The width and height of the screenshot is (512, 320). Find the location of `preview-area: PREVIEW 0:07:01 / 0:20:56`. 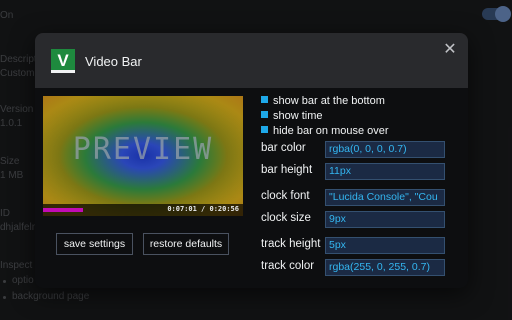

preview-area: PREVIEW 0:07:01 / 0:20:56 is located at coordinates (143, 156).